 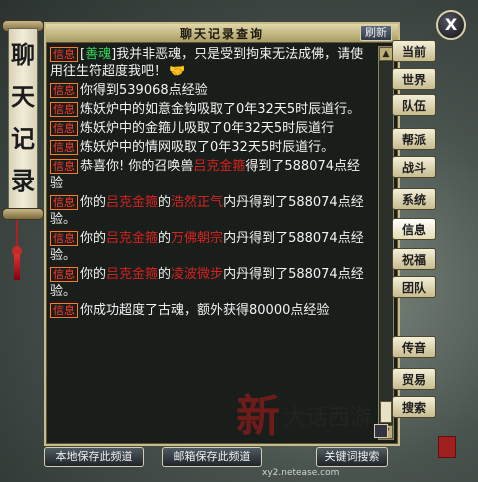 What do you see at coordinates (211, 90) in the screenshot?
I see `chat-message: 信息 你得到539068点经验` at bounding box center [211, 90].